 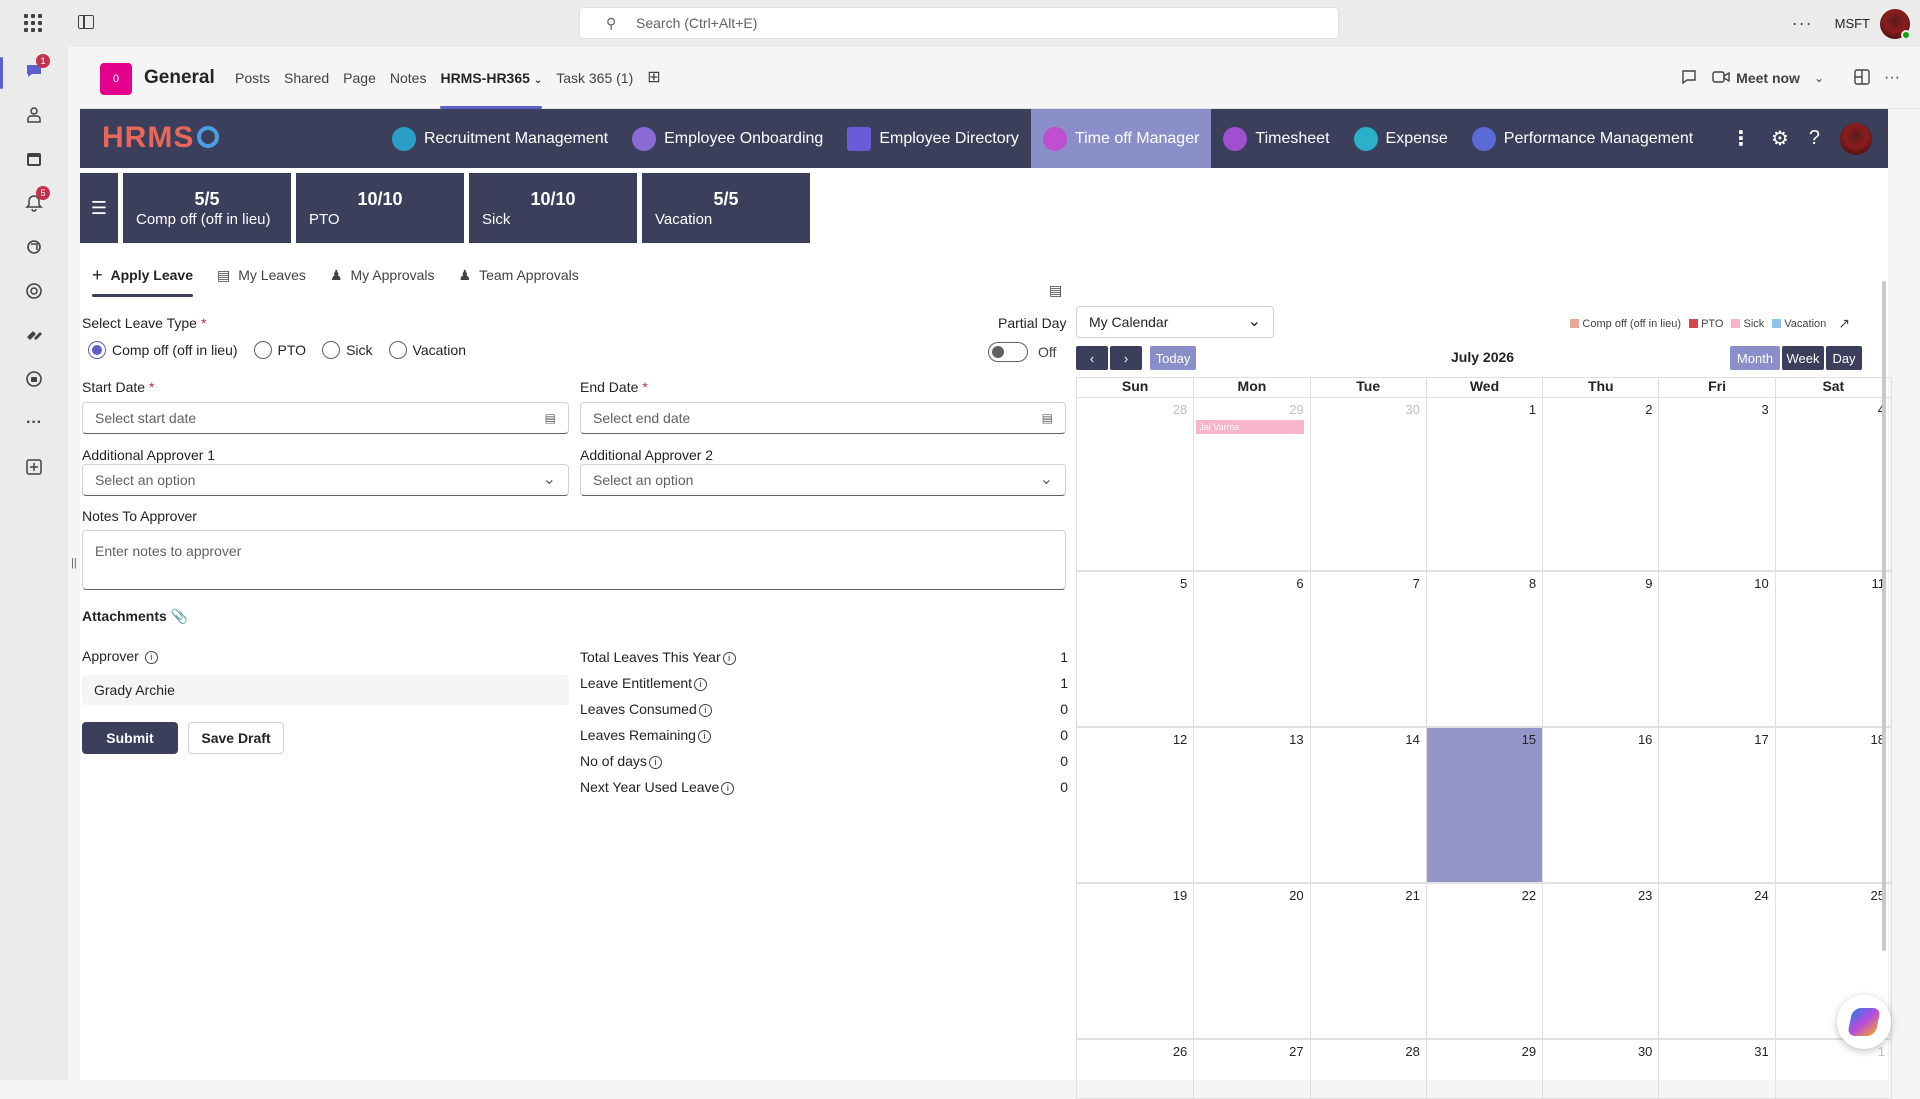 I want to click on calendar-day: 29, so click(x=1483, y=1069).